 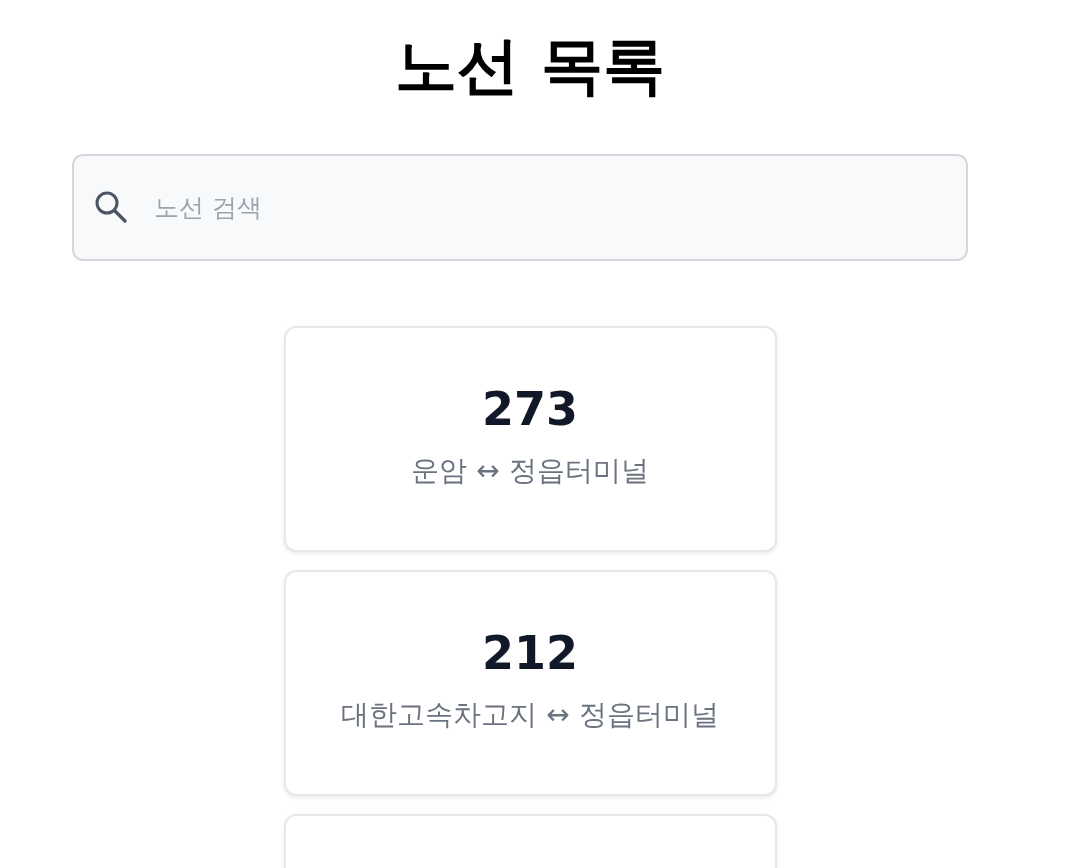 I want to click on route-card: 273 운암 ↔ 정읍터미널, so click(x=530, y=439).